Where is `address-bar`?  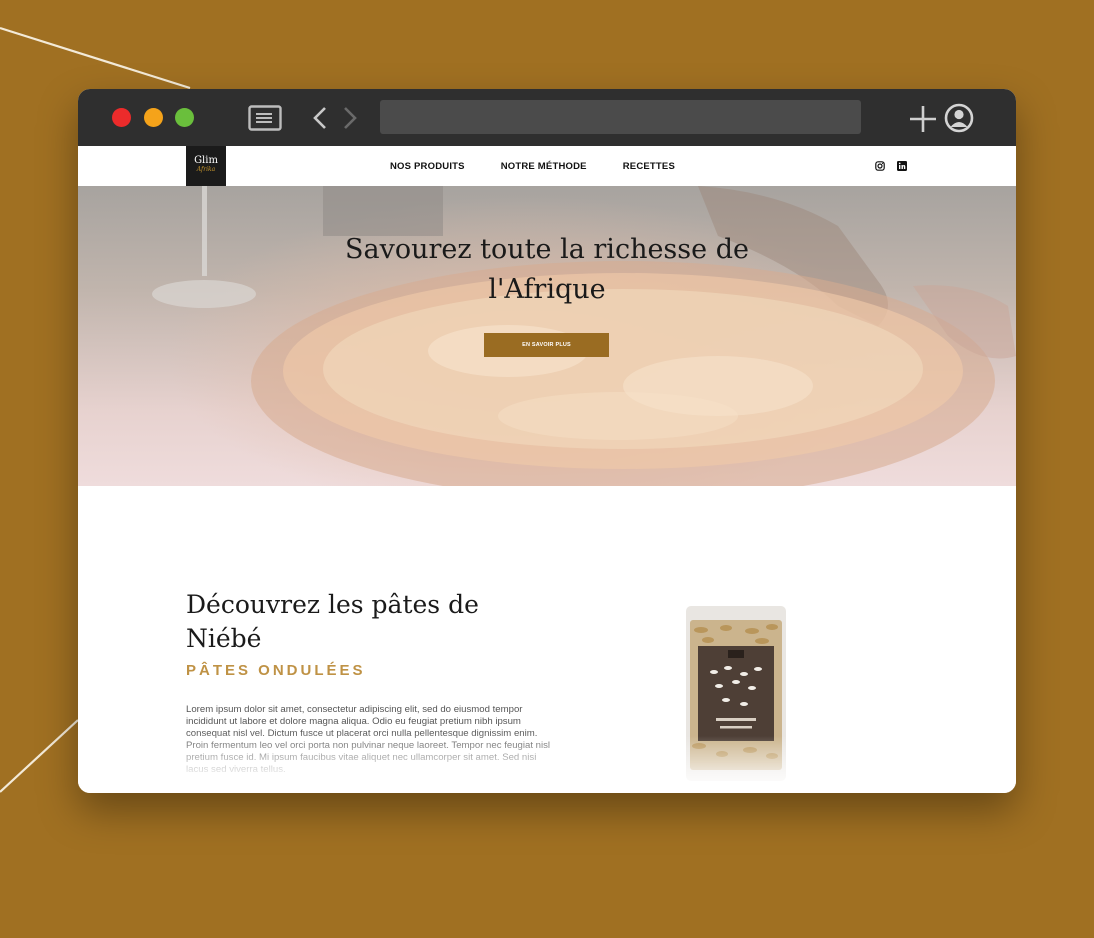 address-bar is located at coordinates (620, 117).